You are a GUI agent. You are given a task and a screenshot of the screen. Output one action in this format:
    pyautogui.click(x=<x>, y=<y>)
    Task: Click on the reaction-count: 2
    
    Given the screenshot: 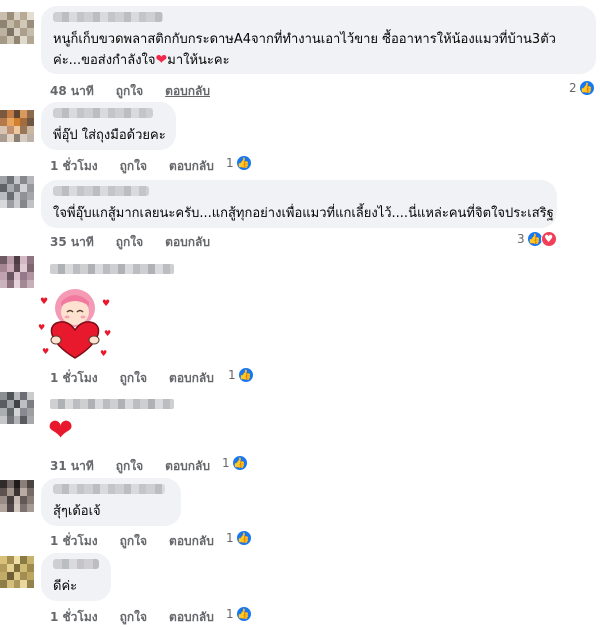 What is the action you would take?
    pyautogui.click(x=573, y=88)
    